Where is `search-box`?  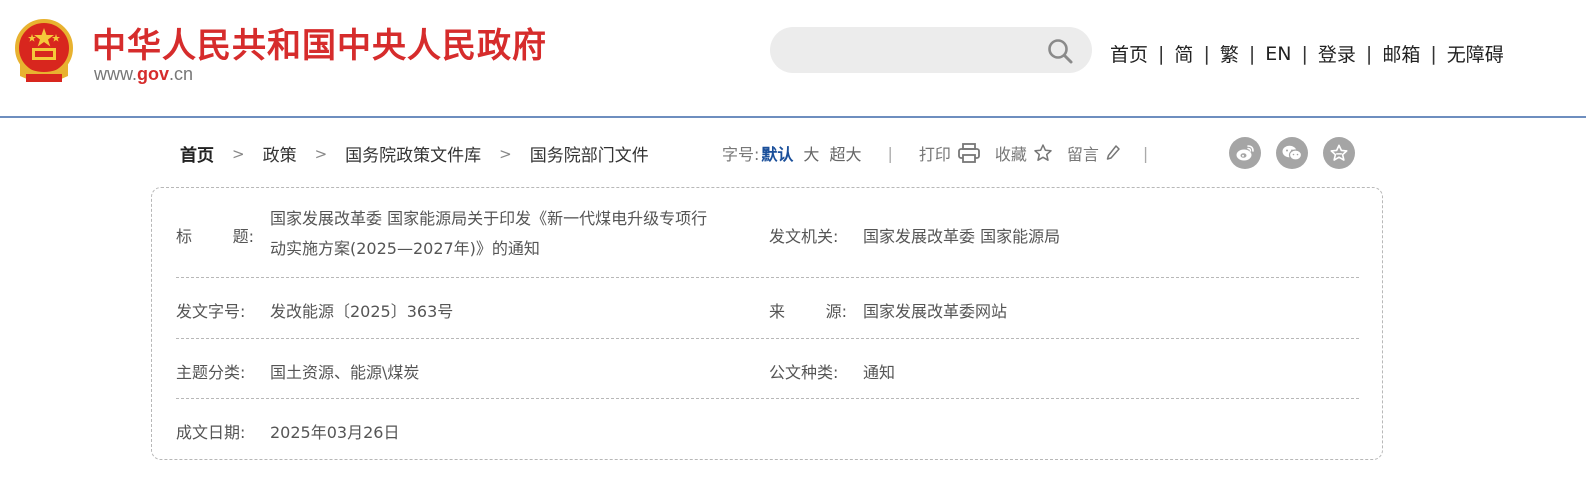 search-box is located at coordinates (931, 50).